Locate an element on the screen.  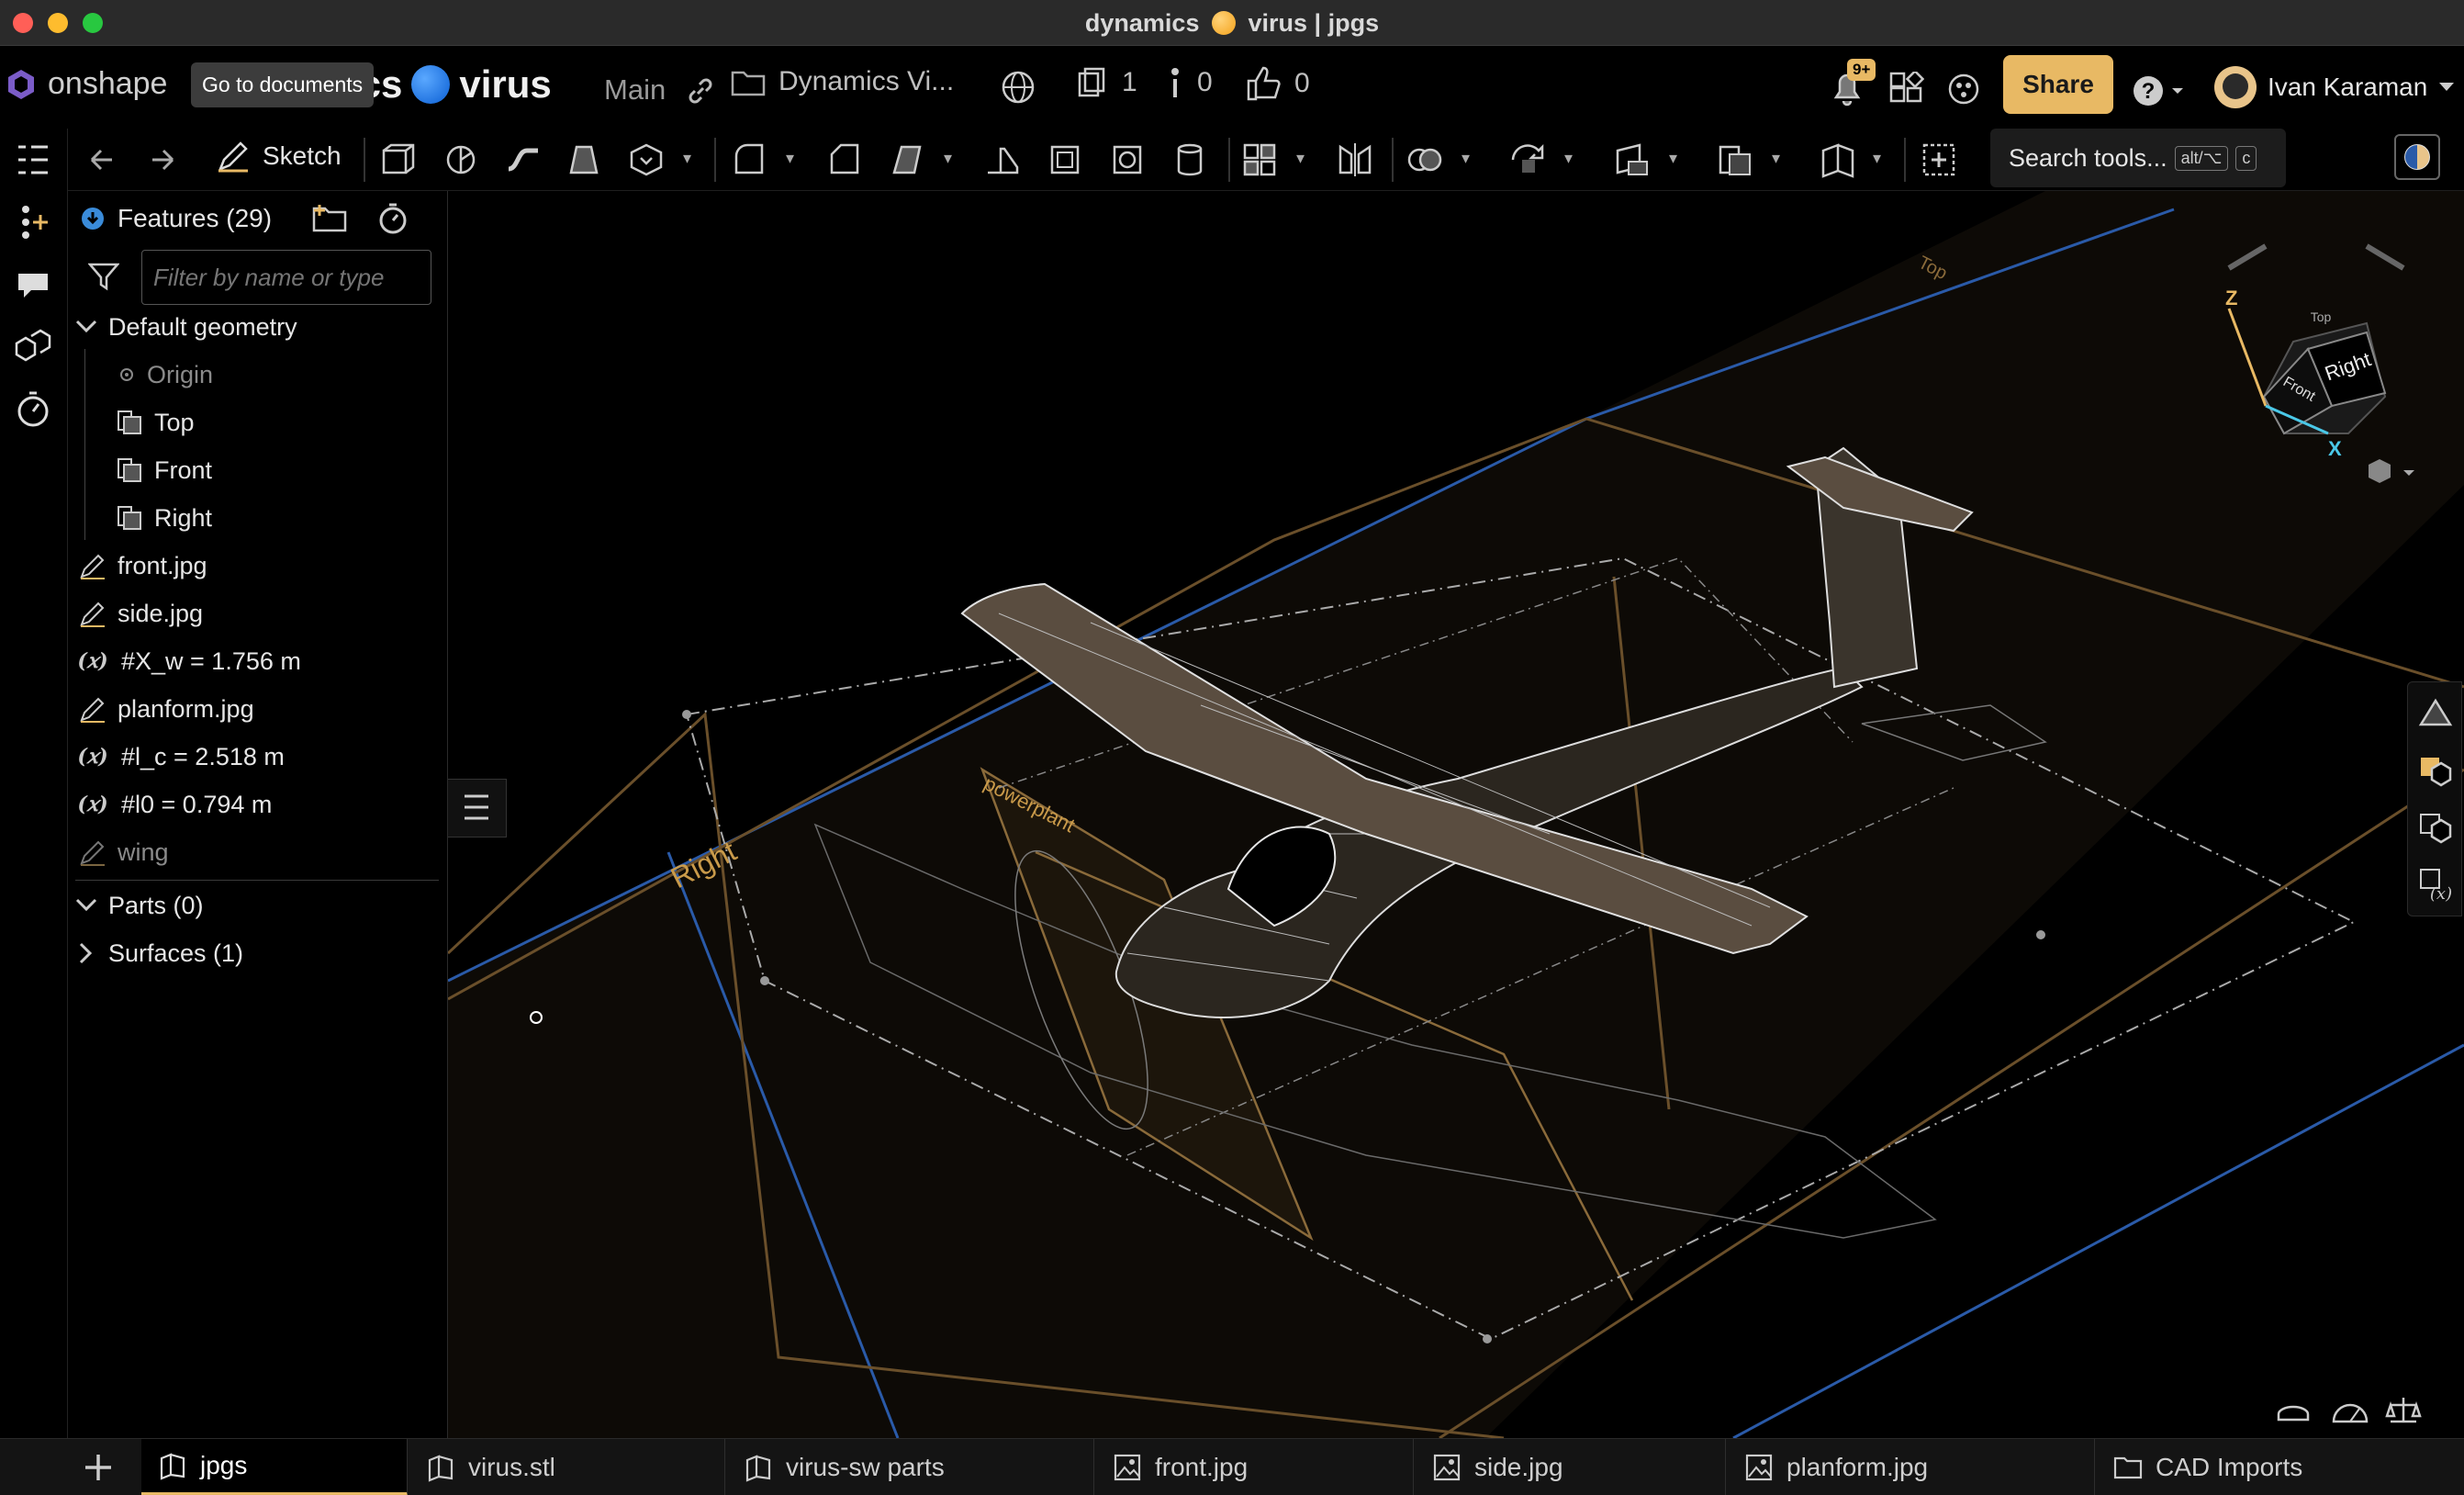
variables-table-icon: (x) is located at coordinates (2435, 884).